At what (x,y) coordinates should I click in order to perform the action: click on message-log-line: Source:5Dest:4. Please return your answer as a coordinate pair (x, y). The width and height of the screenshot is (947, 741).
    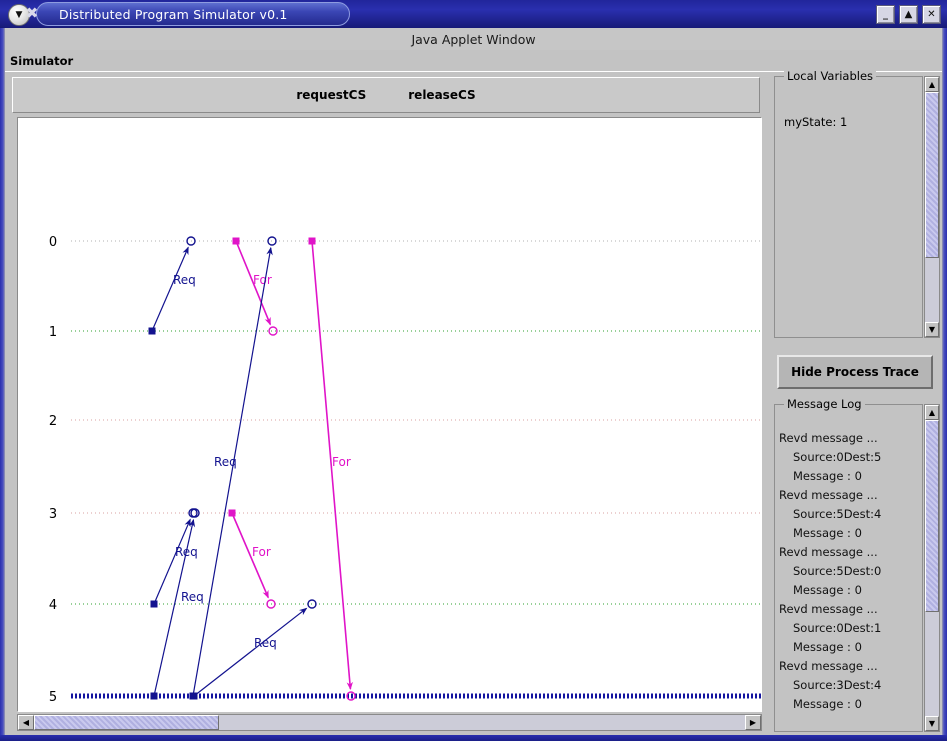
    Looking at the image, I should click on (837, 514).